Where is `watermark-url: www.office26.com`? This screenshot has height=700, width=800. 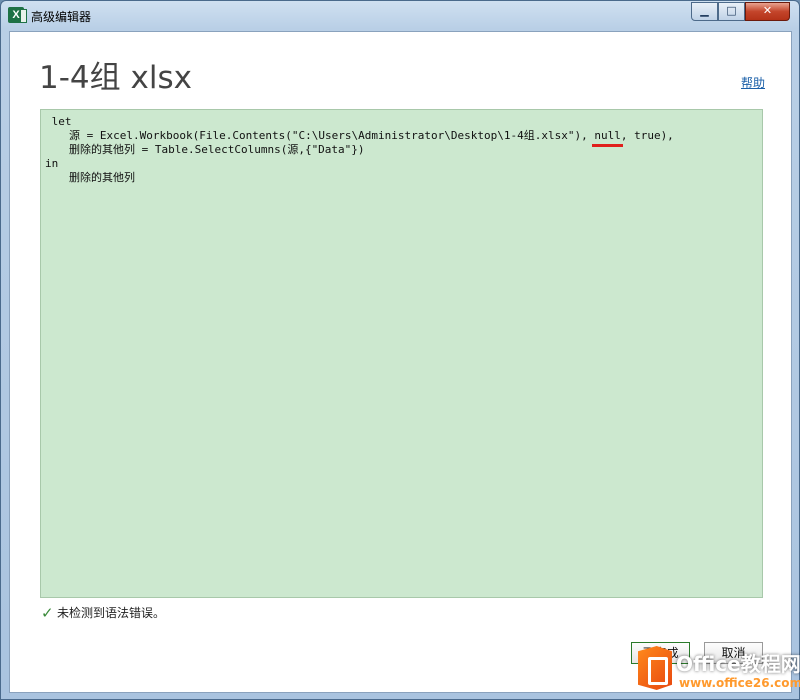 watermark-url: www.office26.com is located at coordinates (739, 683).